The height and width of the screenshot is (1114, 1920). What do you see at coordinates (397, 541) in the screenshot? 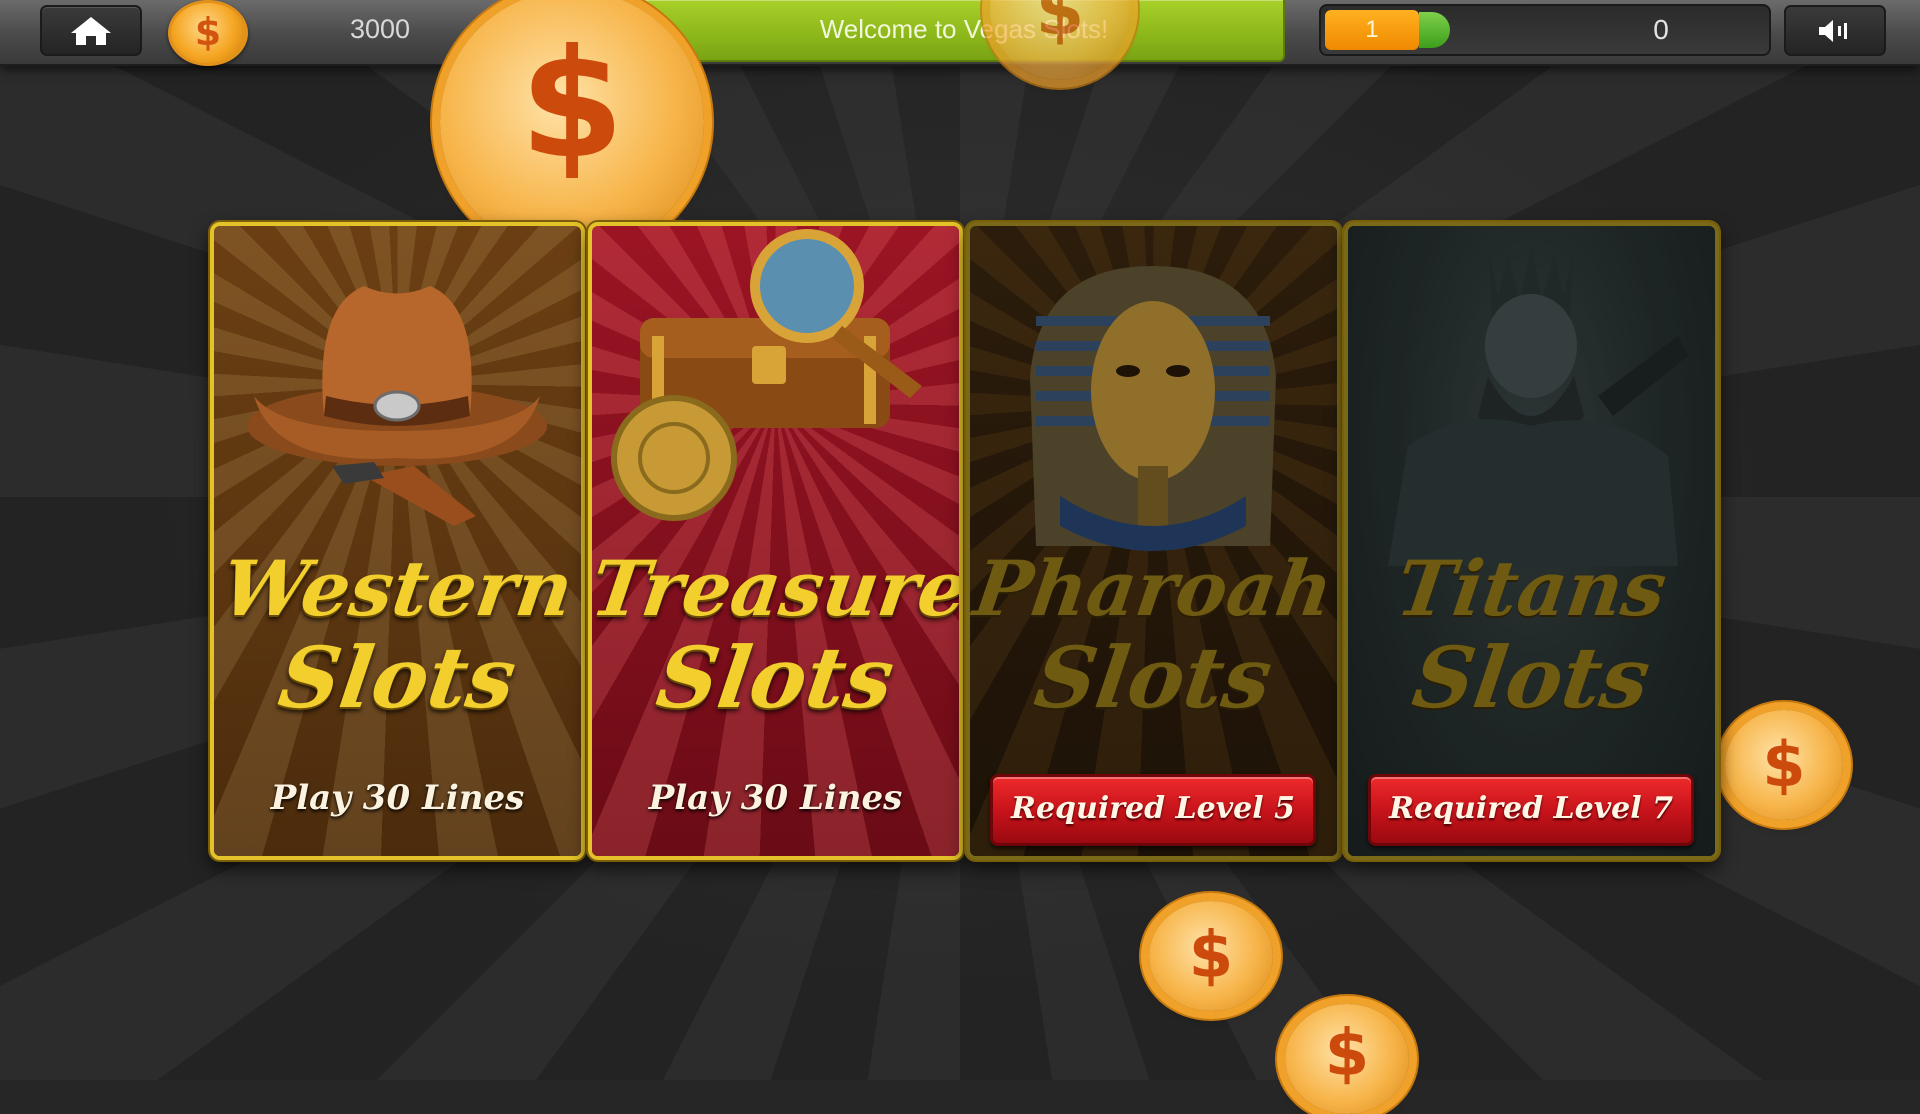
I see `slot-card-western: Western Slots Play 30 Lines` at bounding box center [397, 541].